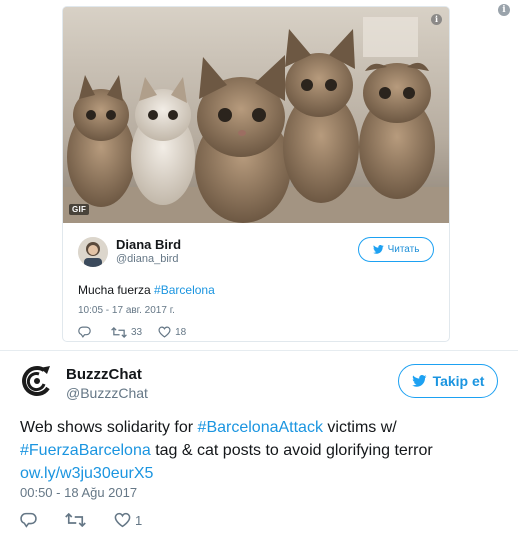  I want to click on divider, so click(259, 350).